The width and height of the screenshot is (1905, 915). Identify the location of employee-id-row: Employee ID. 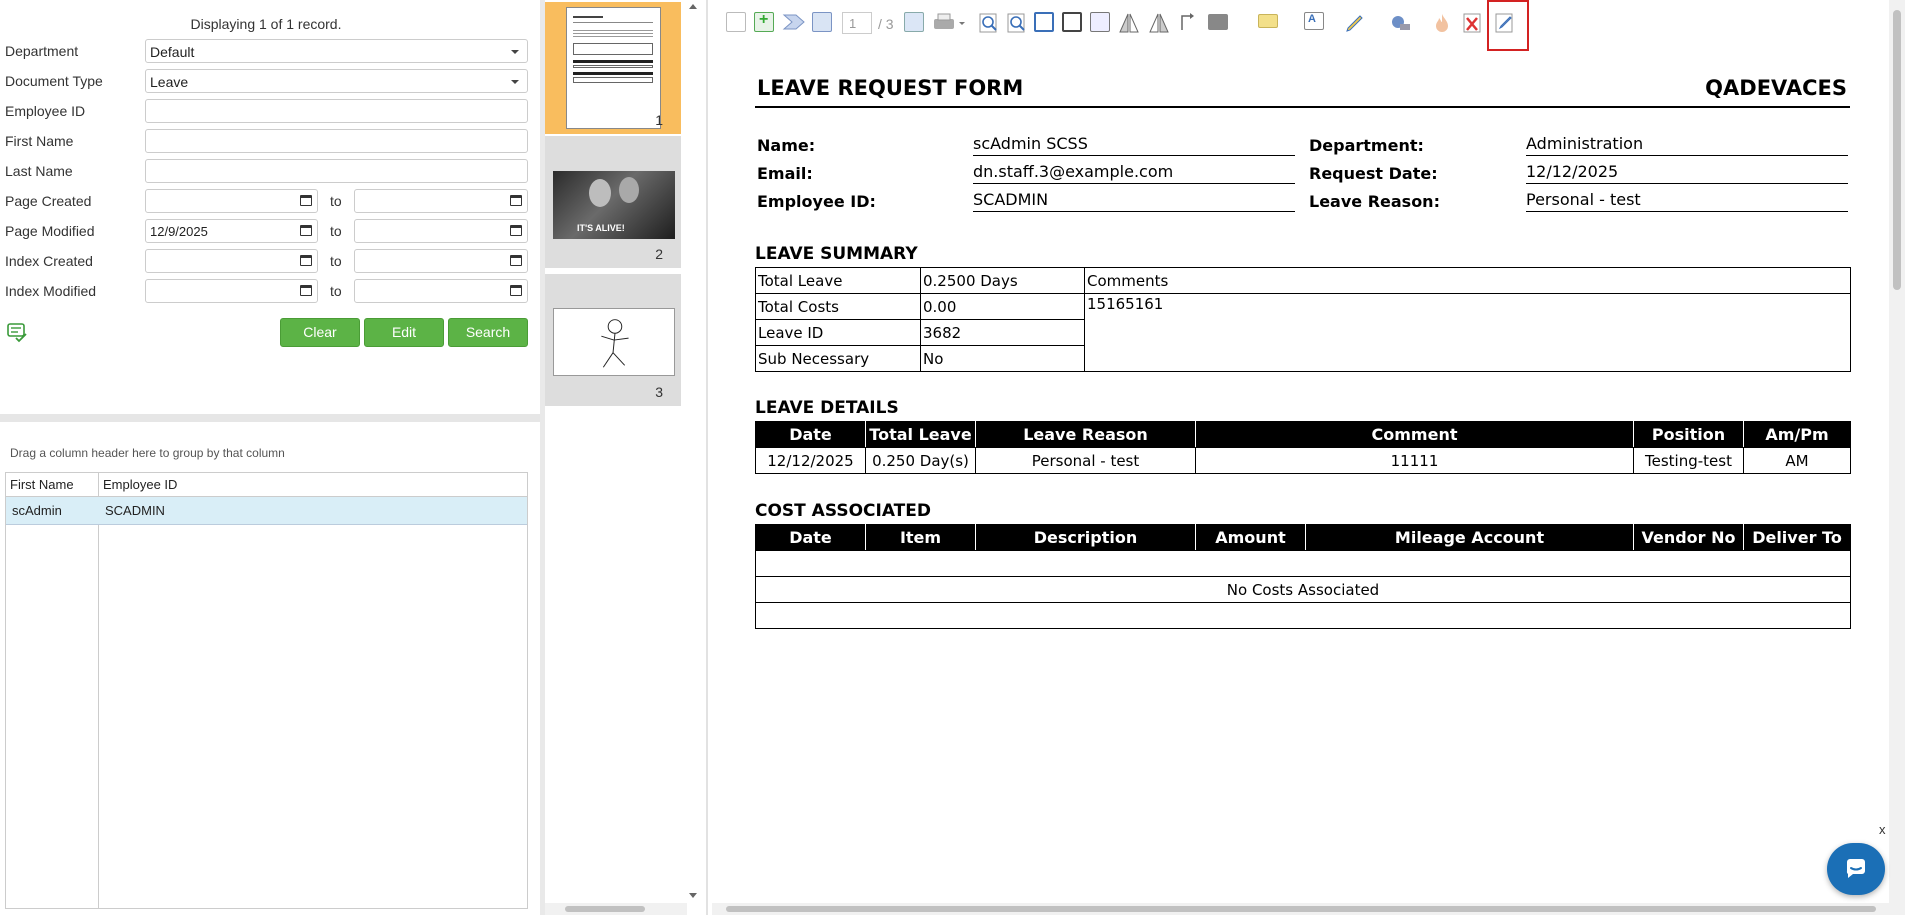
(266, 112).